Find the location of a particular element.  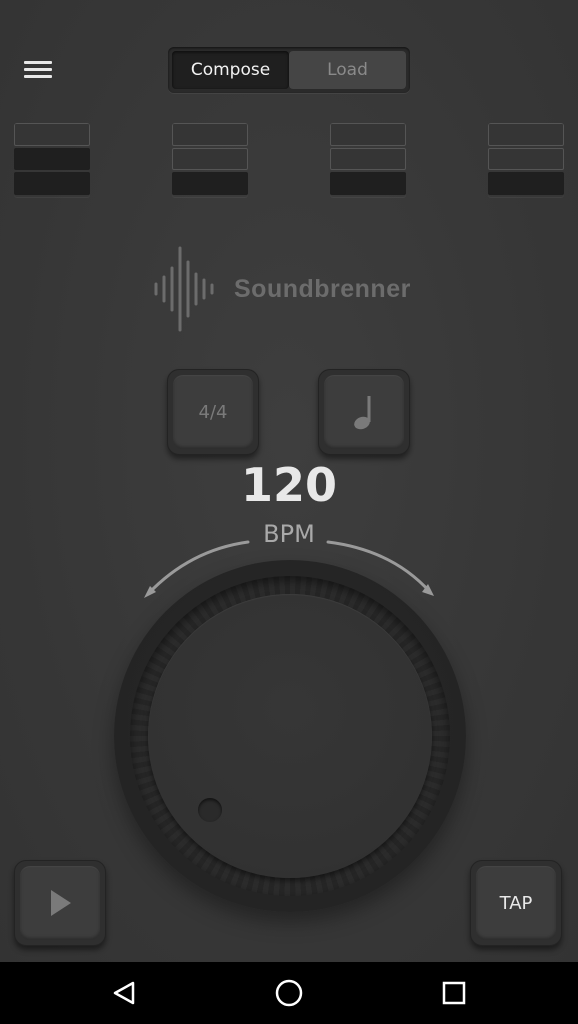

soundbrenner-logo: Soundbrenner is located at coordinates (295, 289).